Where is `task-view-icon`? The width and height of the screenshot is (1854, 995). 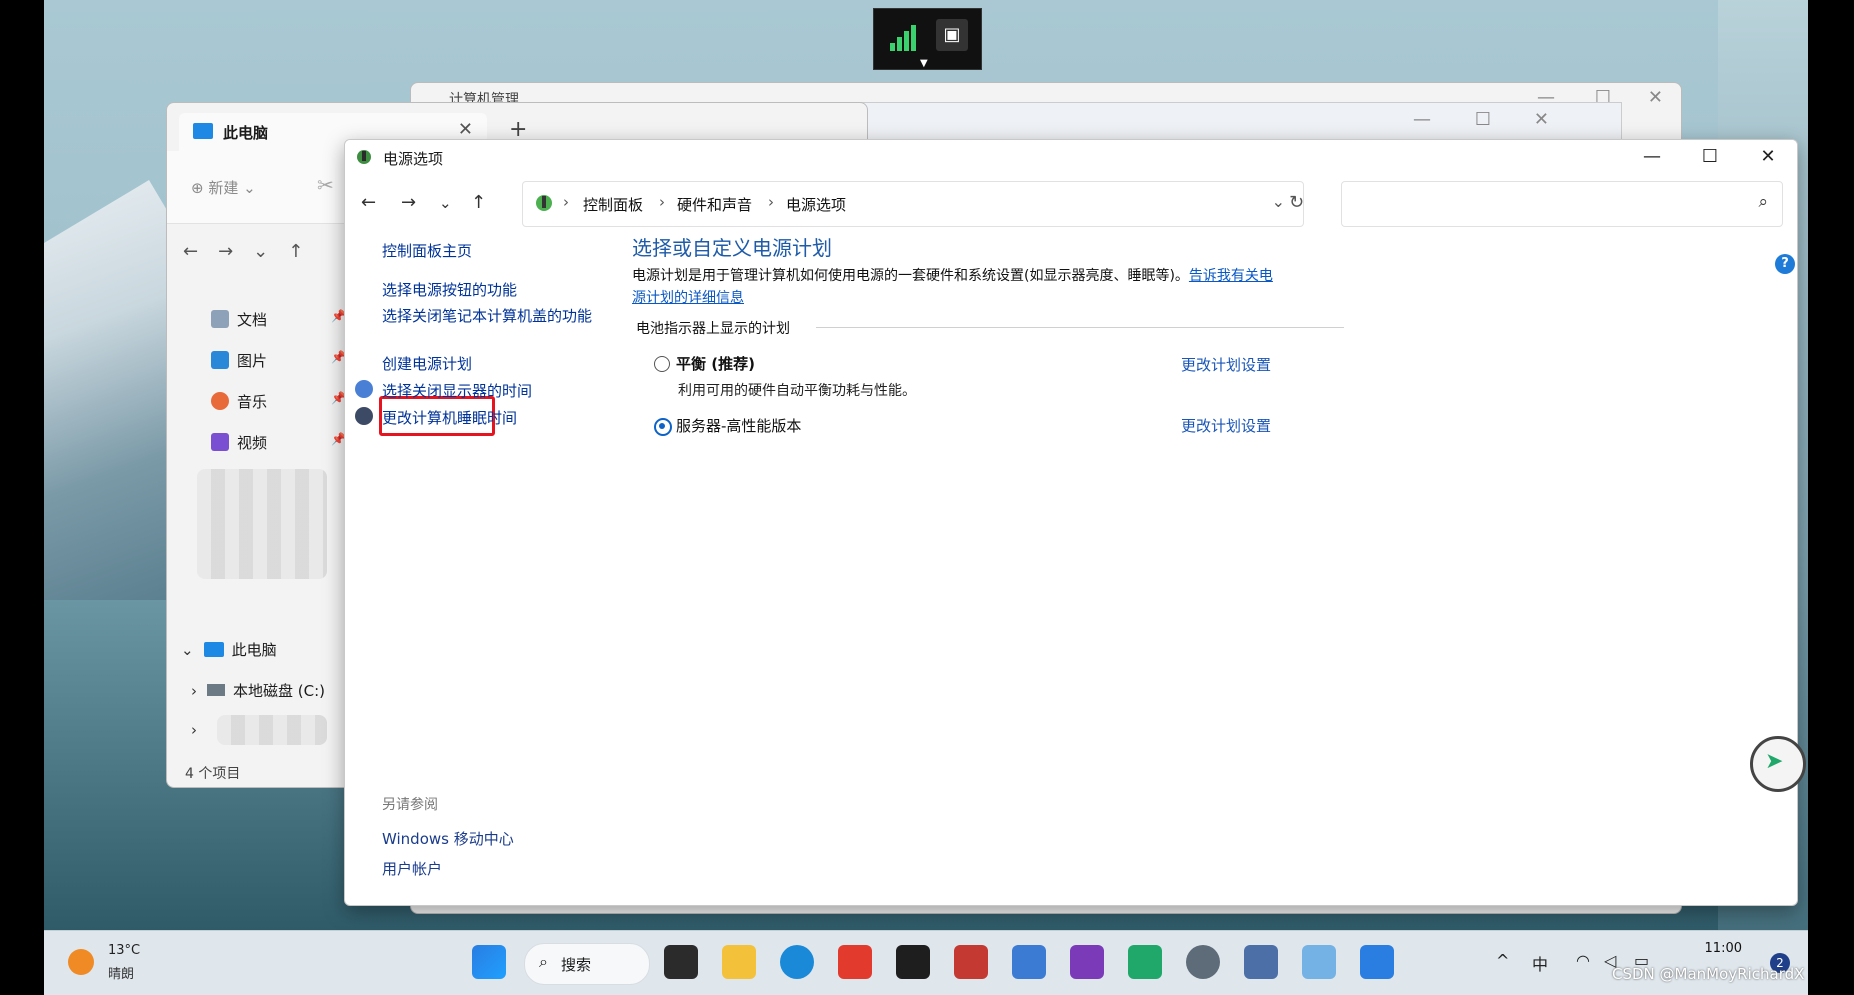
task-view-icon is located at coordinates (681, 962).